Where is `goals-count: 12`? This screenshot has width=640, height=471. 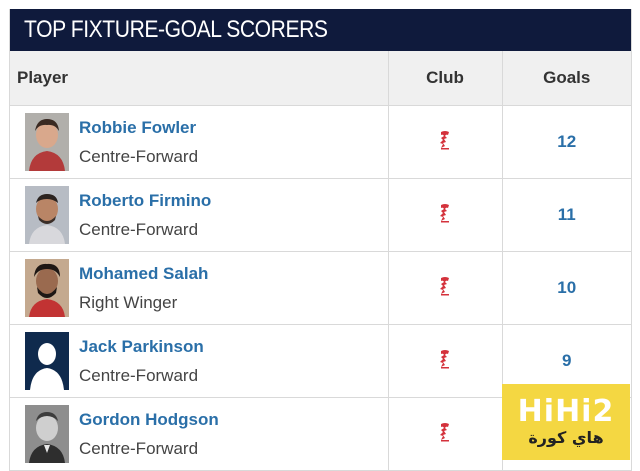
goals-count: 12 is located at coordinates (567, 141).